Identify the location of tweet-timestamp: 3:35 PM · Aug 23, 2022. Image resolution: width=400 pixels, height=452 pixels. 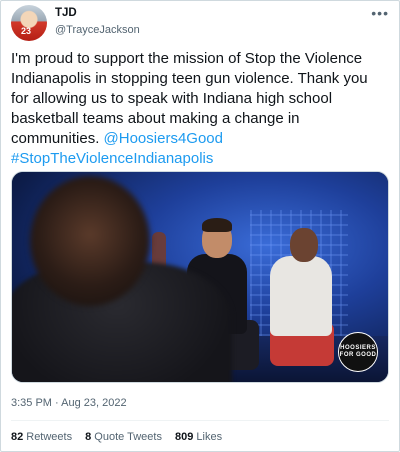
(69, 403).